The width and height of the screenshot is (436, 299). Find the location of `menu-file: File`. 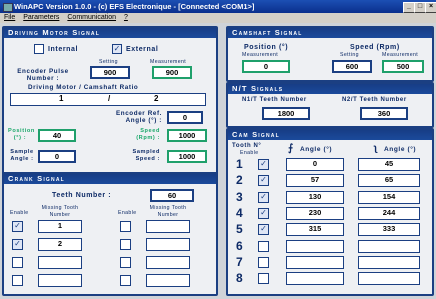

menu-file: File is located at coordinates (9, 17).